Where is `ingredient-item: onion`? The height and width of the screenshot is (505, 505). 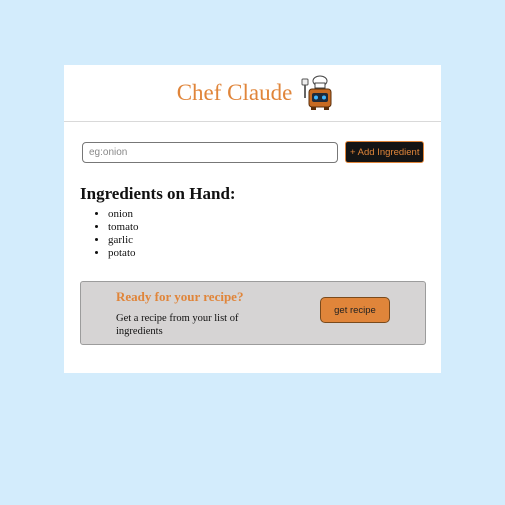 ingredient-item: onion is located at coordinates (123, 214).